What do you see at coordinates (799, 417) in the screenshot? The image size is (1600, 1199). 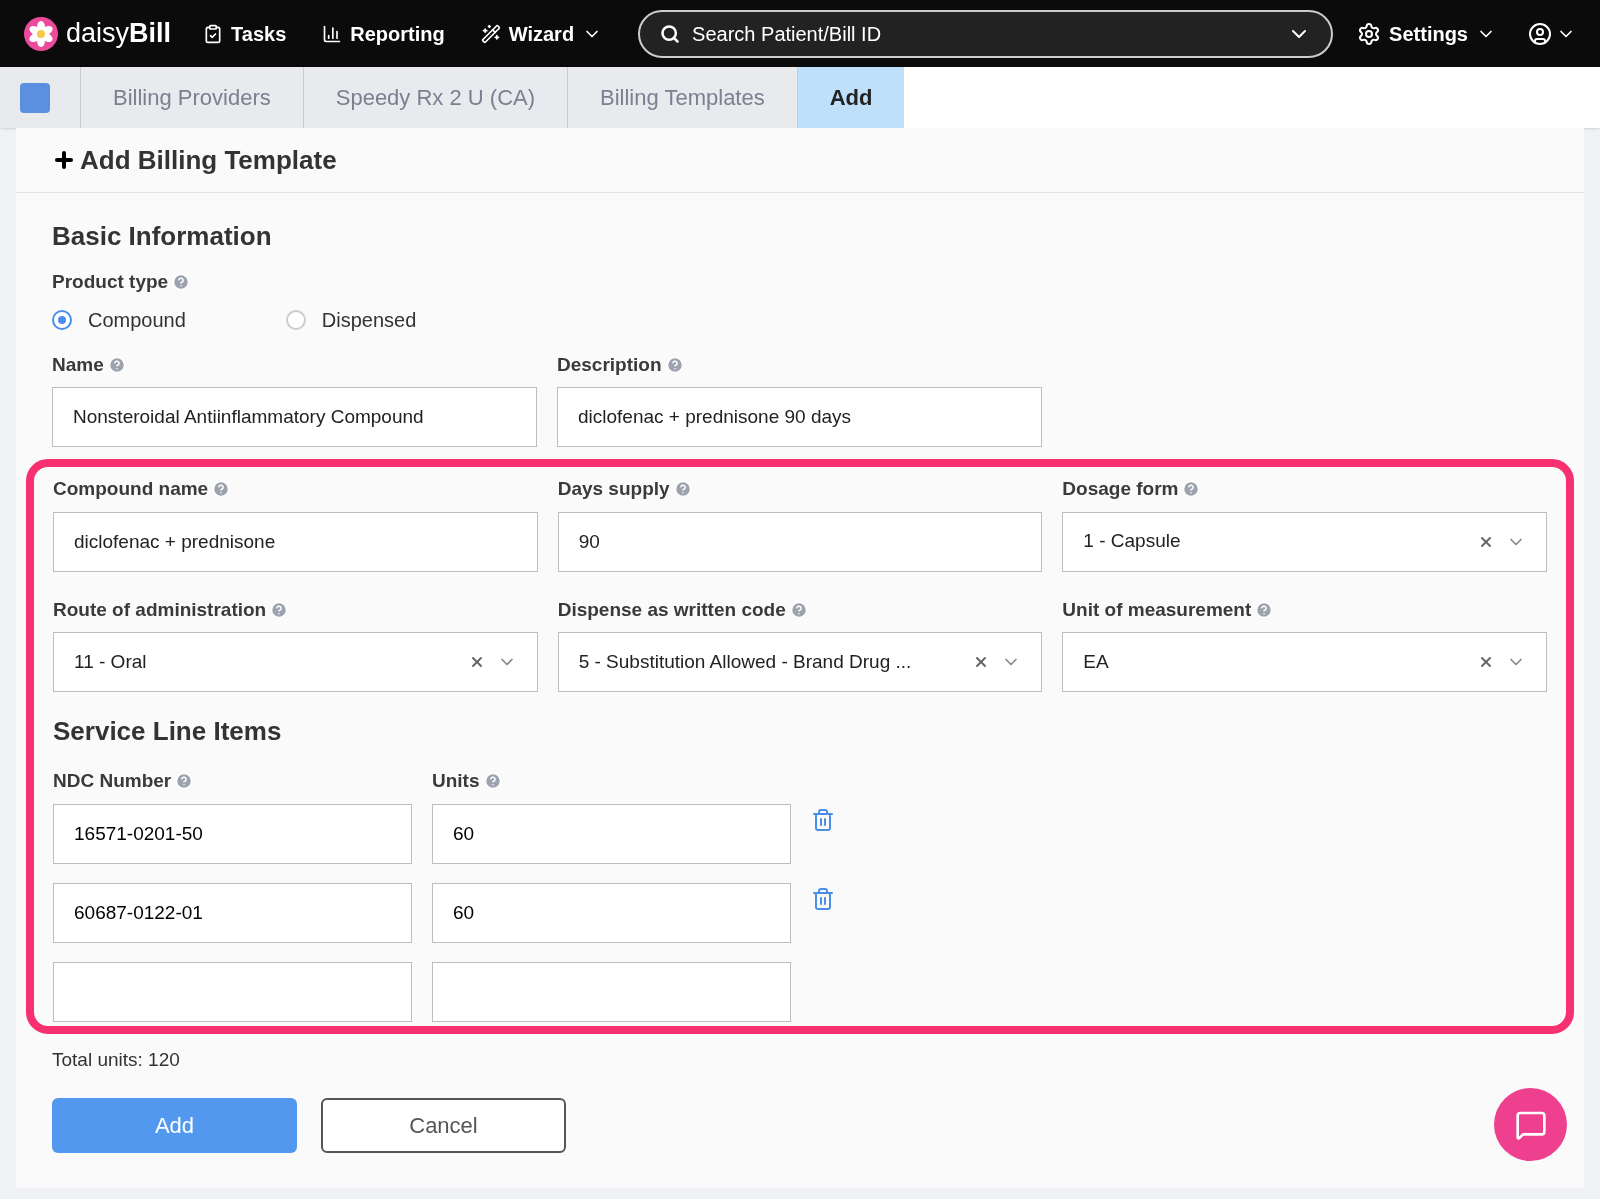 I see `text-field: diclofenac + prednisone 90 days` at bounding box center [799, 417].